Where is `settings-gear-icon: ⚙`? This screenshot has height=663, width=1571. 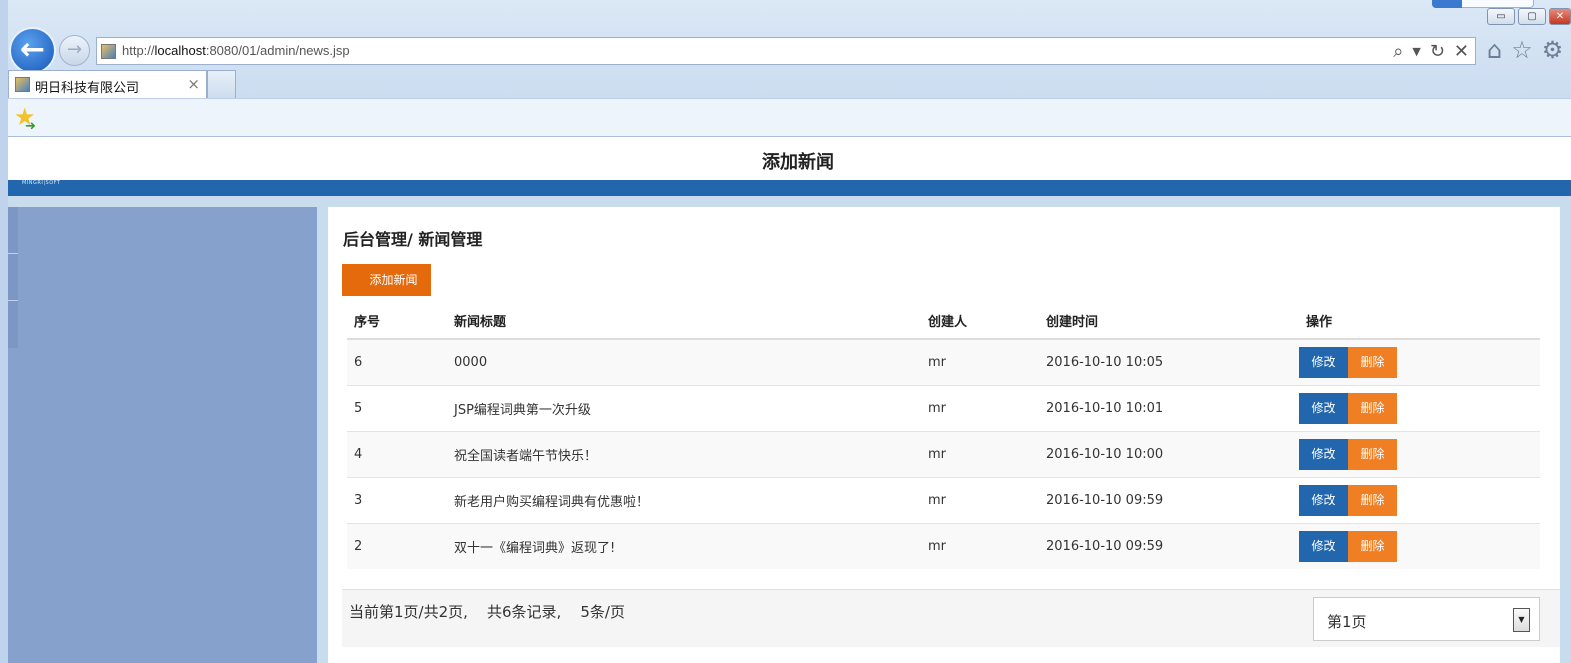
settings-gear-icon: ⚙ is located at coordinates (1553, 50).